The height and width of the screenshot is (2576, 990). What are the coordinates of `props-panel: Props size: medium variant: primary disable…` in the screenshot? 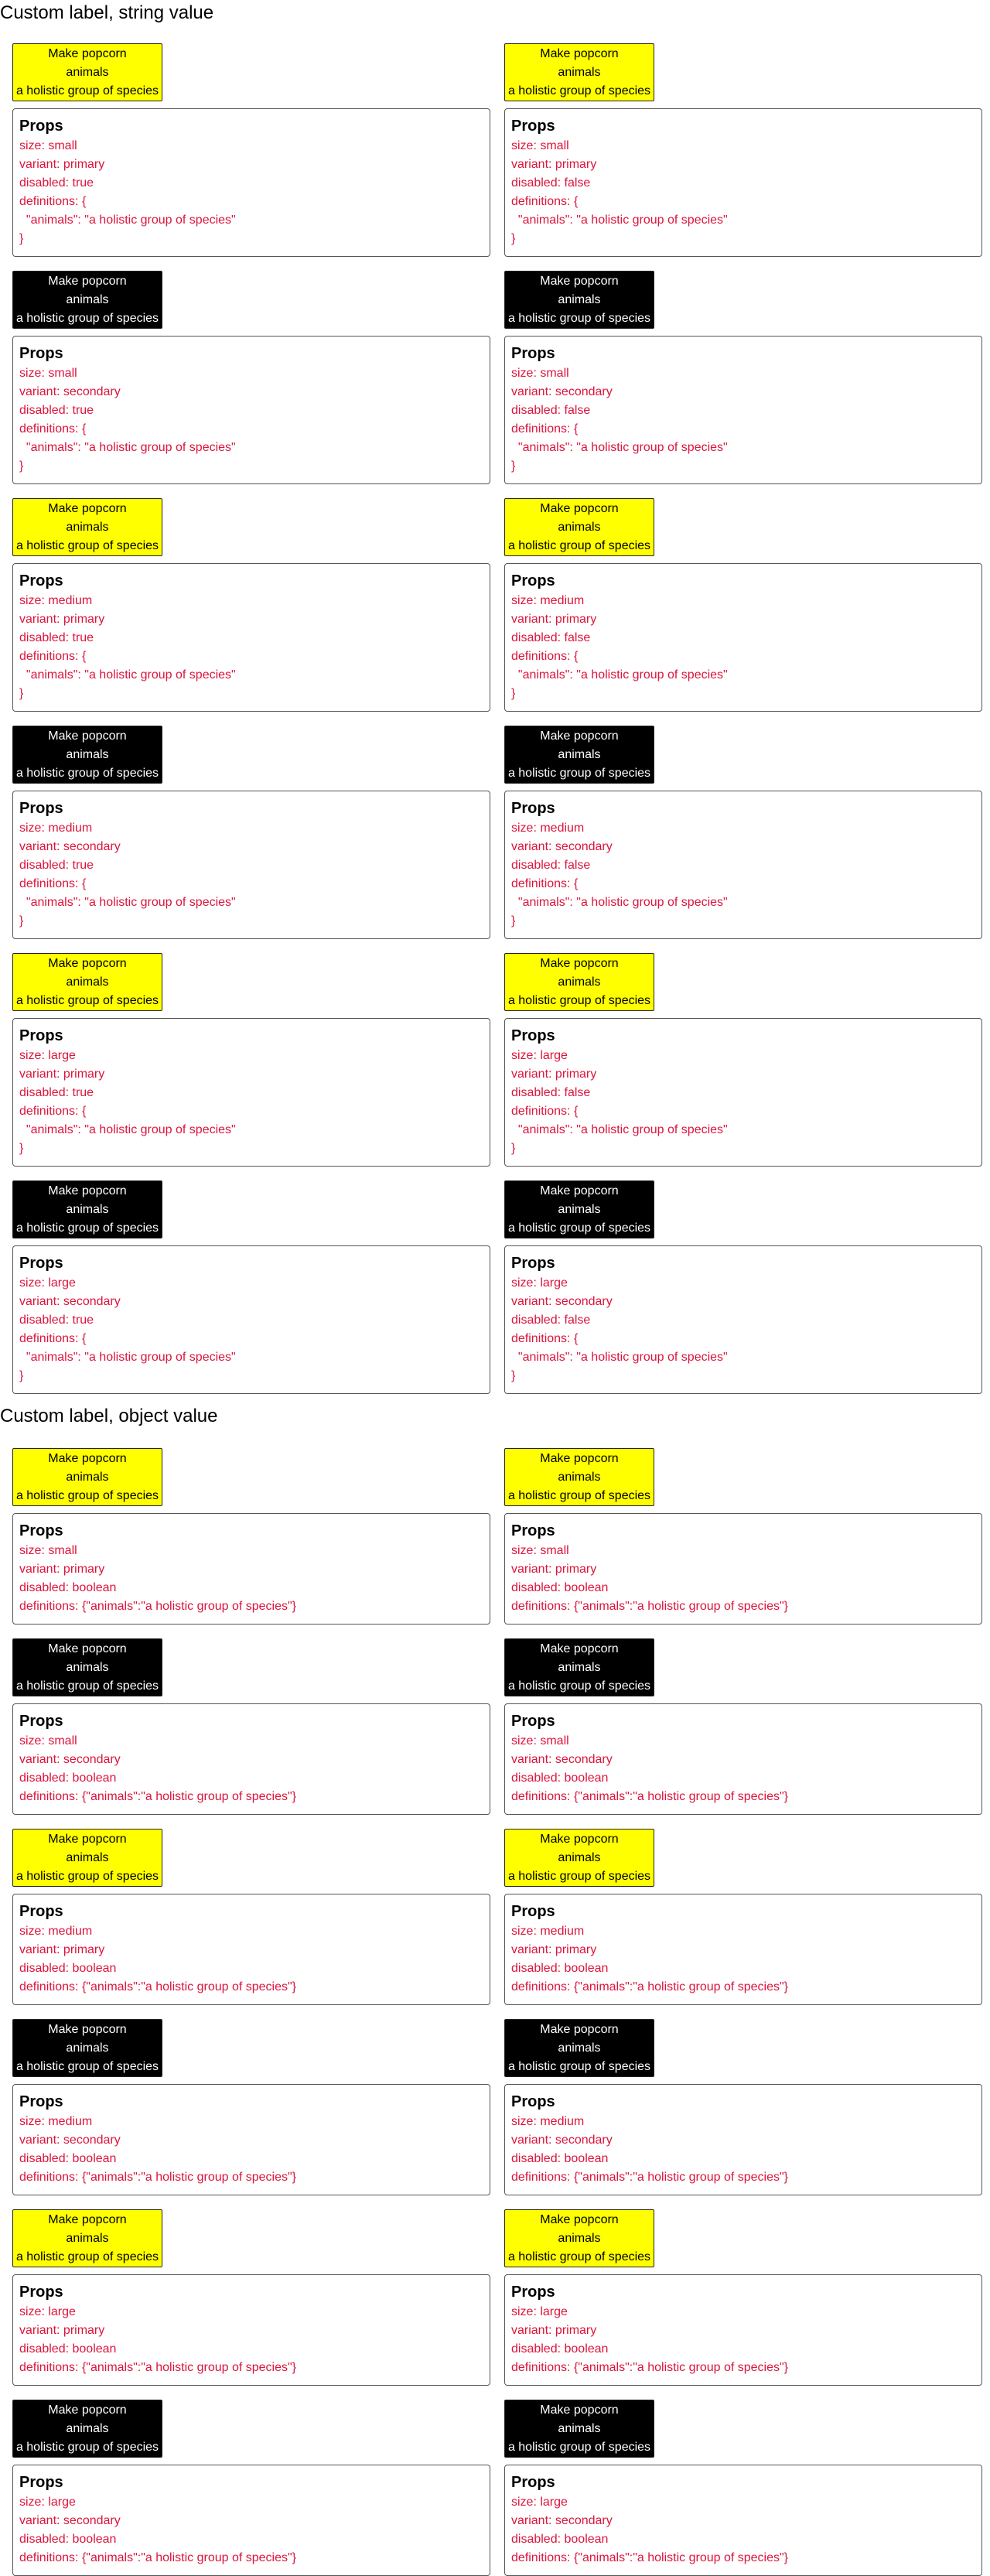 It's located at (743, 637).